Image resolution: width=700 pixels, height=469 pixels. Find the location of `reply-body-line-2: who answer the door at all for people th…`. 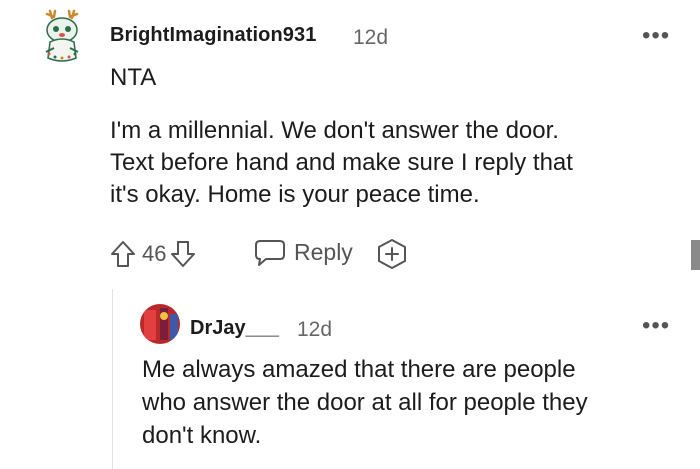

reply-body-line-2: who answer the door at all for people th… is located at coordinates (365, 402).